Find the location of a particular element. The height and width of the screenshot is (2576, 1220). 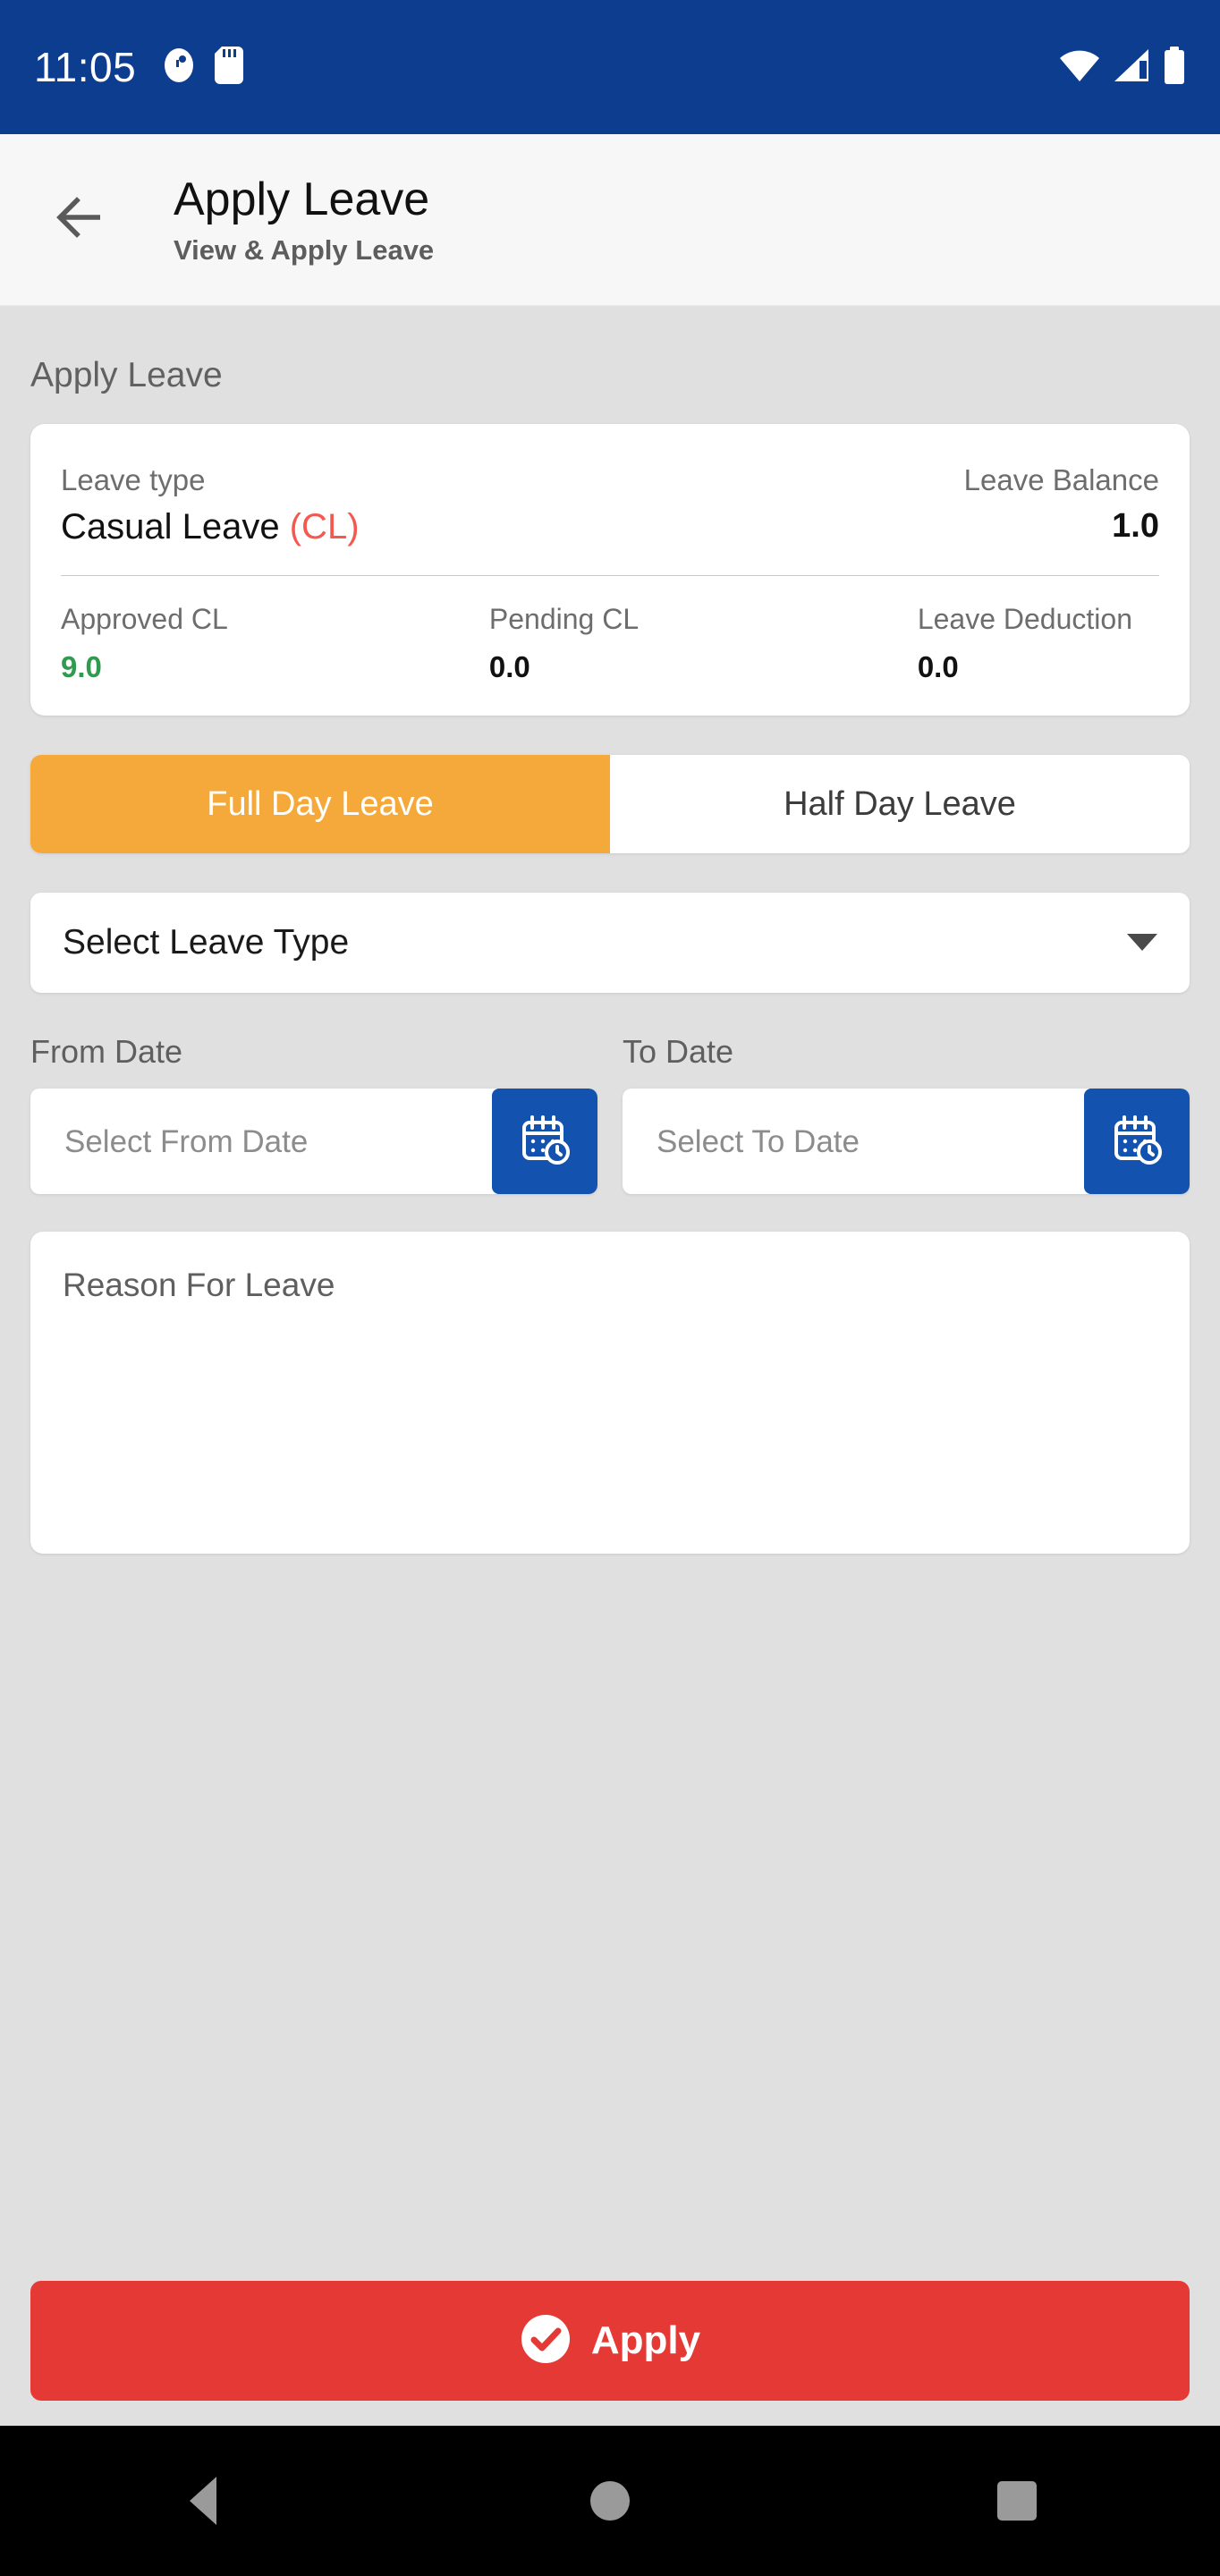

home-circle-icon is located at coordinates (609, 2501).